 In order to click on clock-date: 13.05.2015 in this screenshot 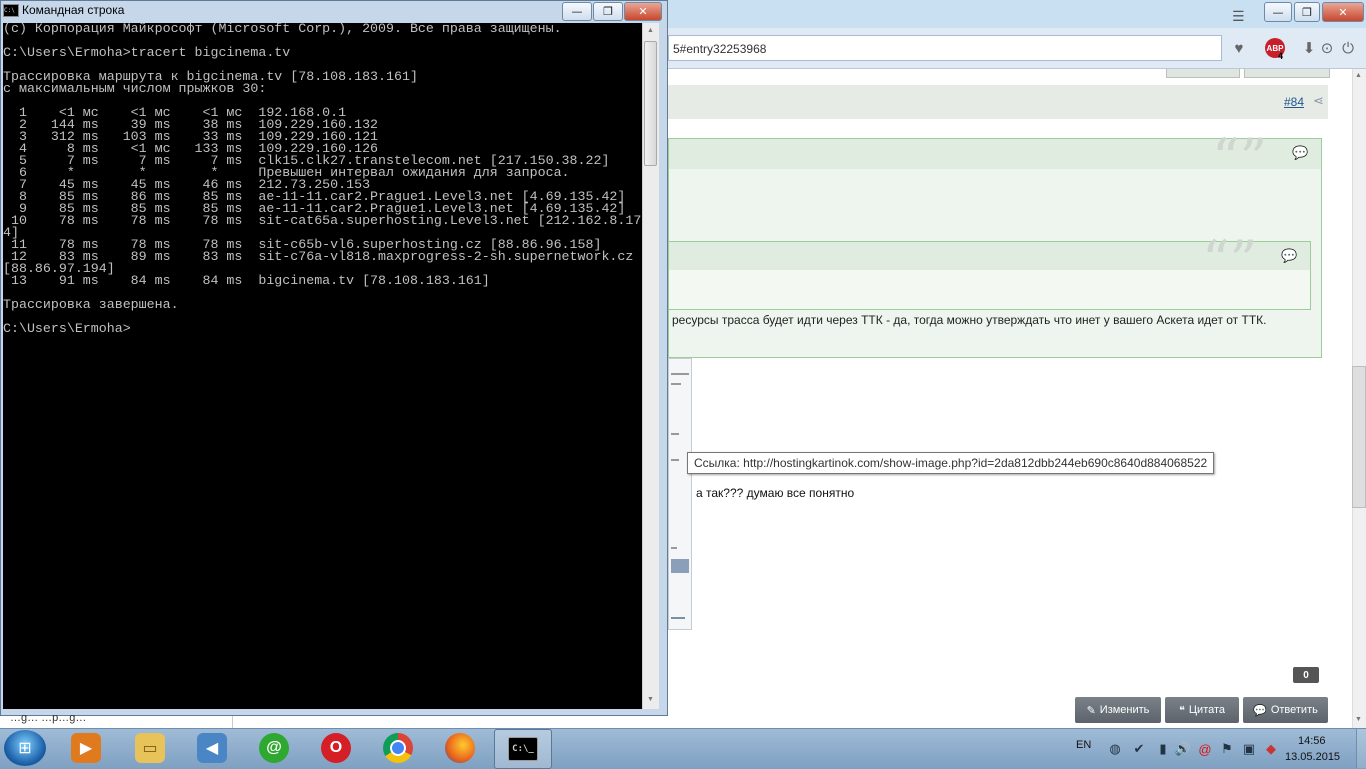, I will do `click(1312, 757)`.